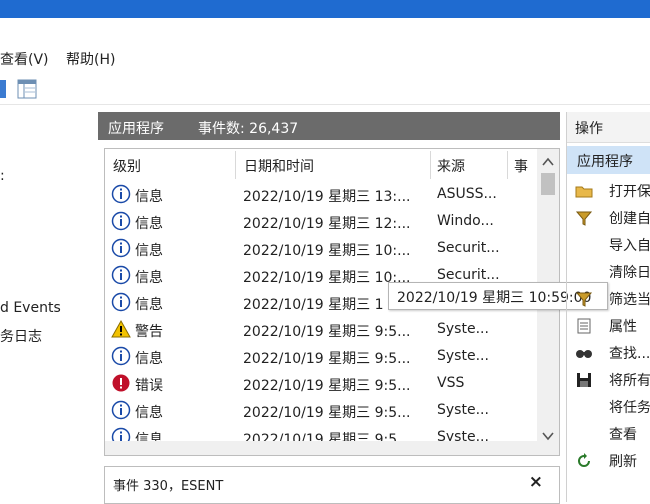  I want to click on refresh-icon, so click(584, 461).